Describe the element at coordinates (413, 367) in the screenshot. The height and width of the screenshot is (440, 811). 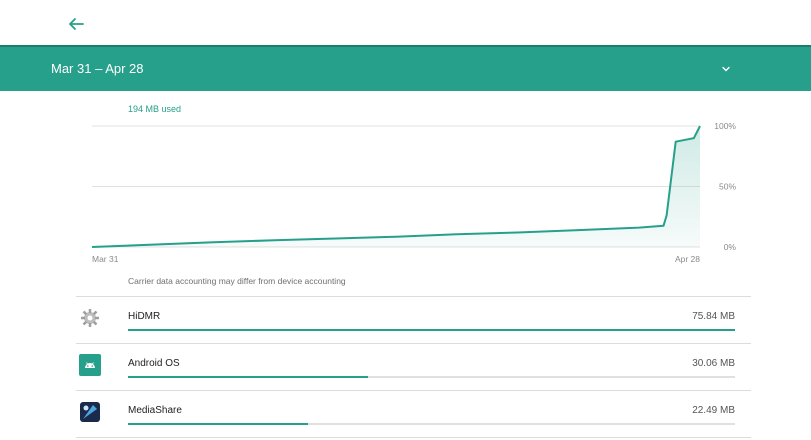
I see `app-row: Android OS 30.06 MB` at that location.